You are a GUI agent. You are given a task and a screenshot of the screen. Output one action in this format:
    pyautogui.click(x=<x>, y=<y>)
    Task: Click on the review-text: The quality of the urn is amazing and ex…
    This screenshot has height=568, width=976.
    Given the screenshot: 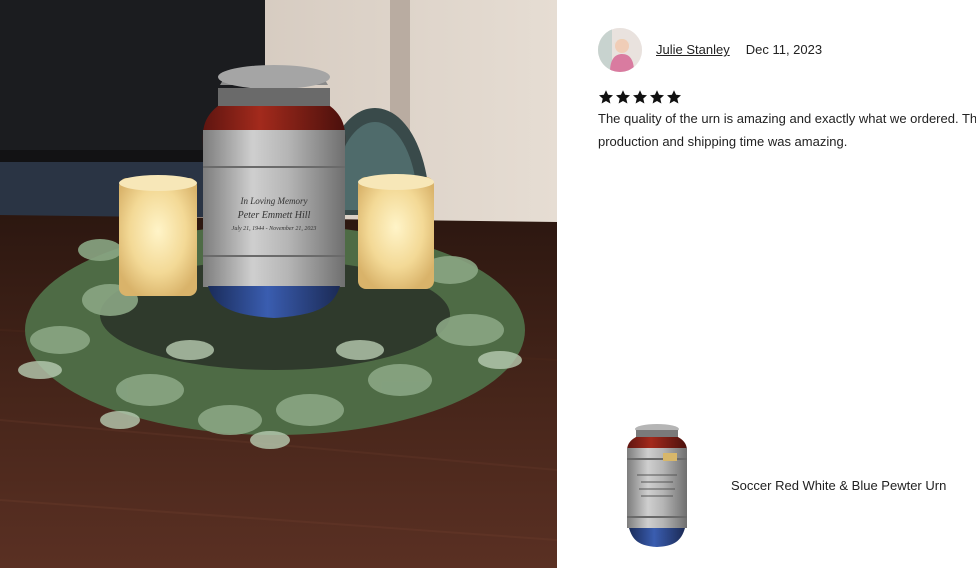 What is the action you would take?
    pyautogui.click(x=787, y=130)
    